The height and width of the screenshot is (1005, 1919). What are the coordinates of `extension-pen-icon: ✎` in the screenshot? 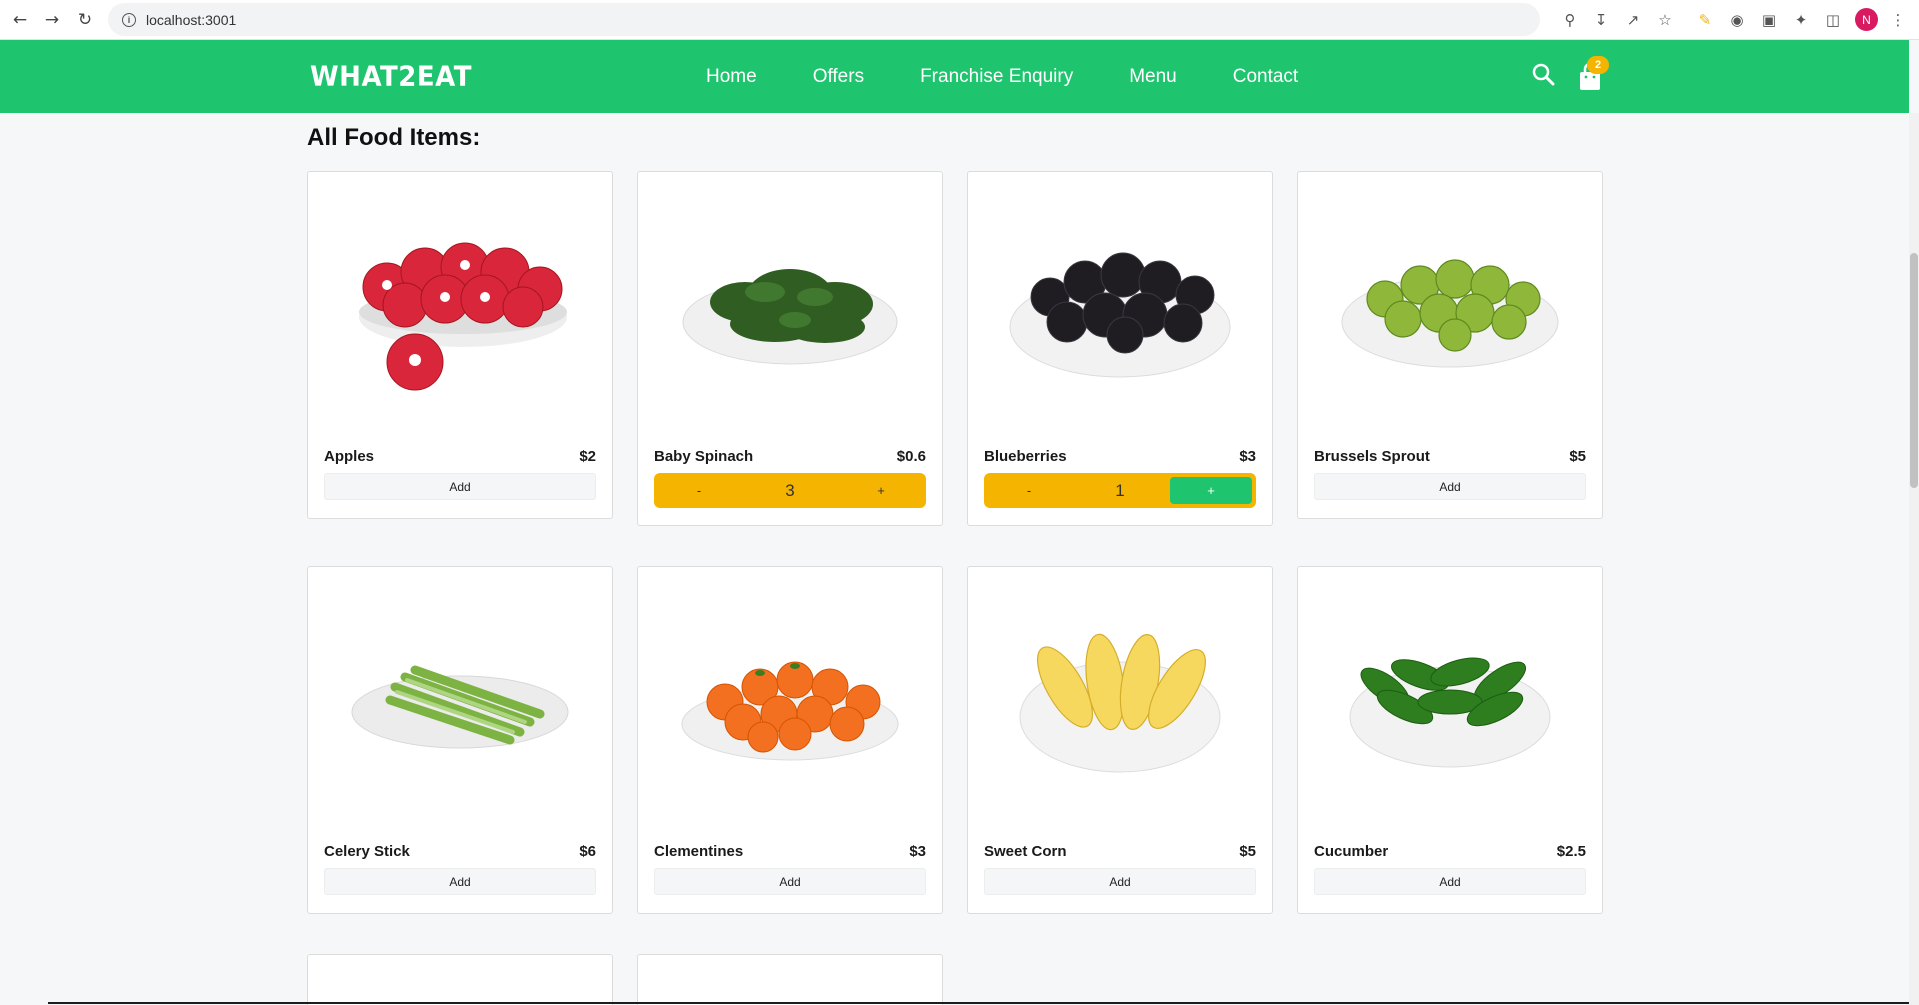 It's located at (1705, 20).